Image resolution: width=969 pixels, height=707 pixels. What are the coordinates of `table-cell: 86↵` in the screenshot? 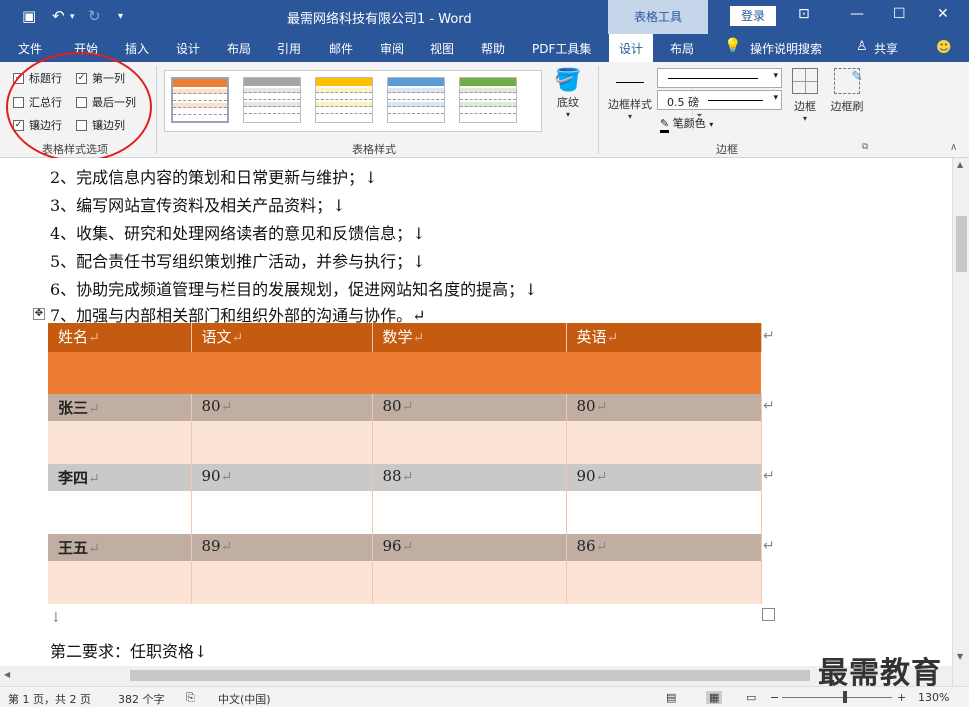 It's located at (664, 569).